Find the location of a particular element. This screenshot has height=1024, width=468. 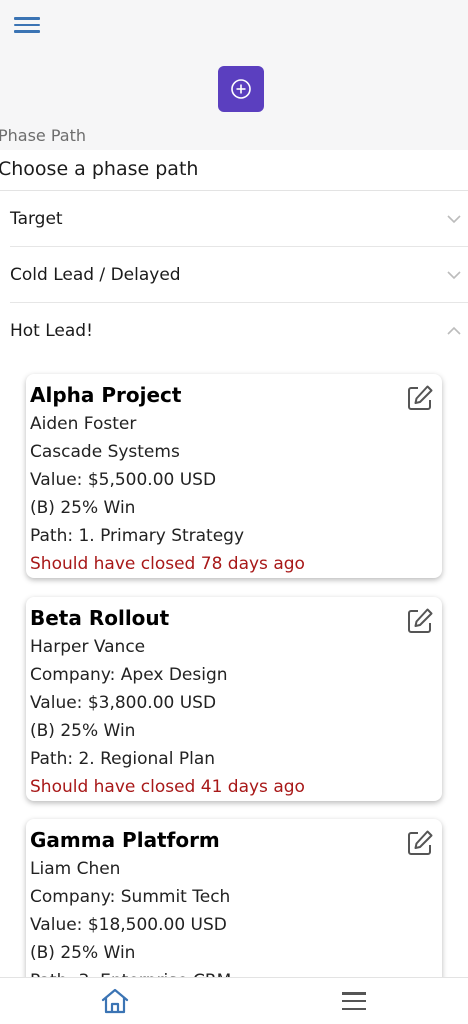

deal-contact: Harper Vance is located at coordinates (88, 647).